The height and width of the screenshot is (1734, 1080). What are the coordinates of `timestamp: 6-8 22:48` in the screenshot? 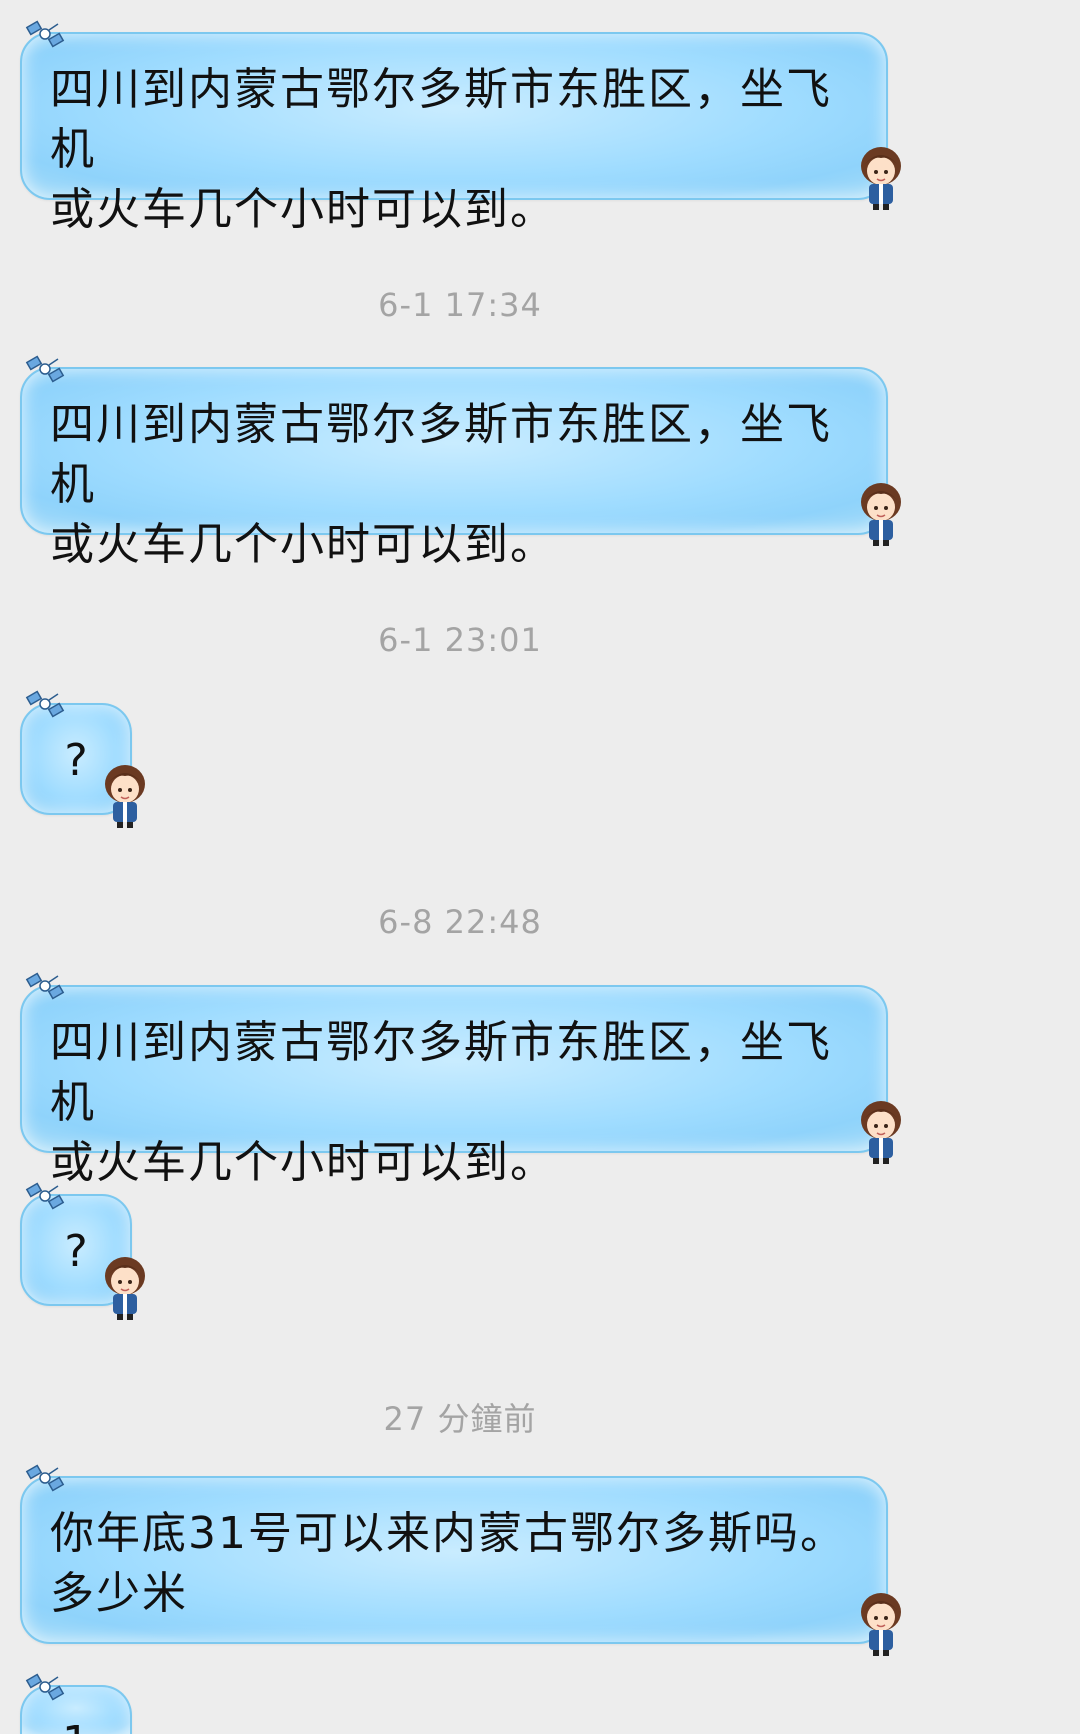 It's located at (460, 922).